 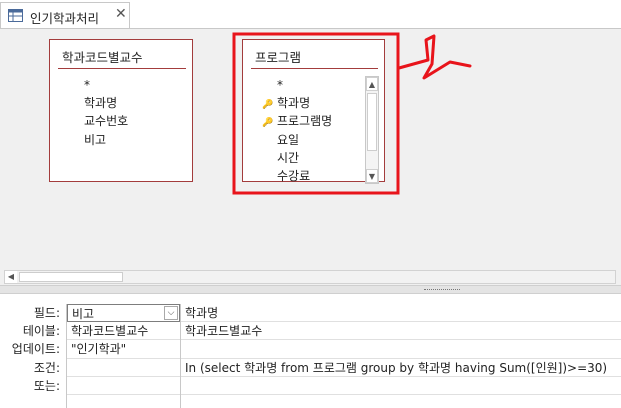 I want to click on close-icon: ✕, so click(x=121, y=14).